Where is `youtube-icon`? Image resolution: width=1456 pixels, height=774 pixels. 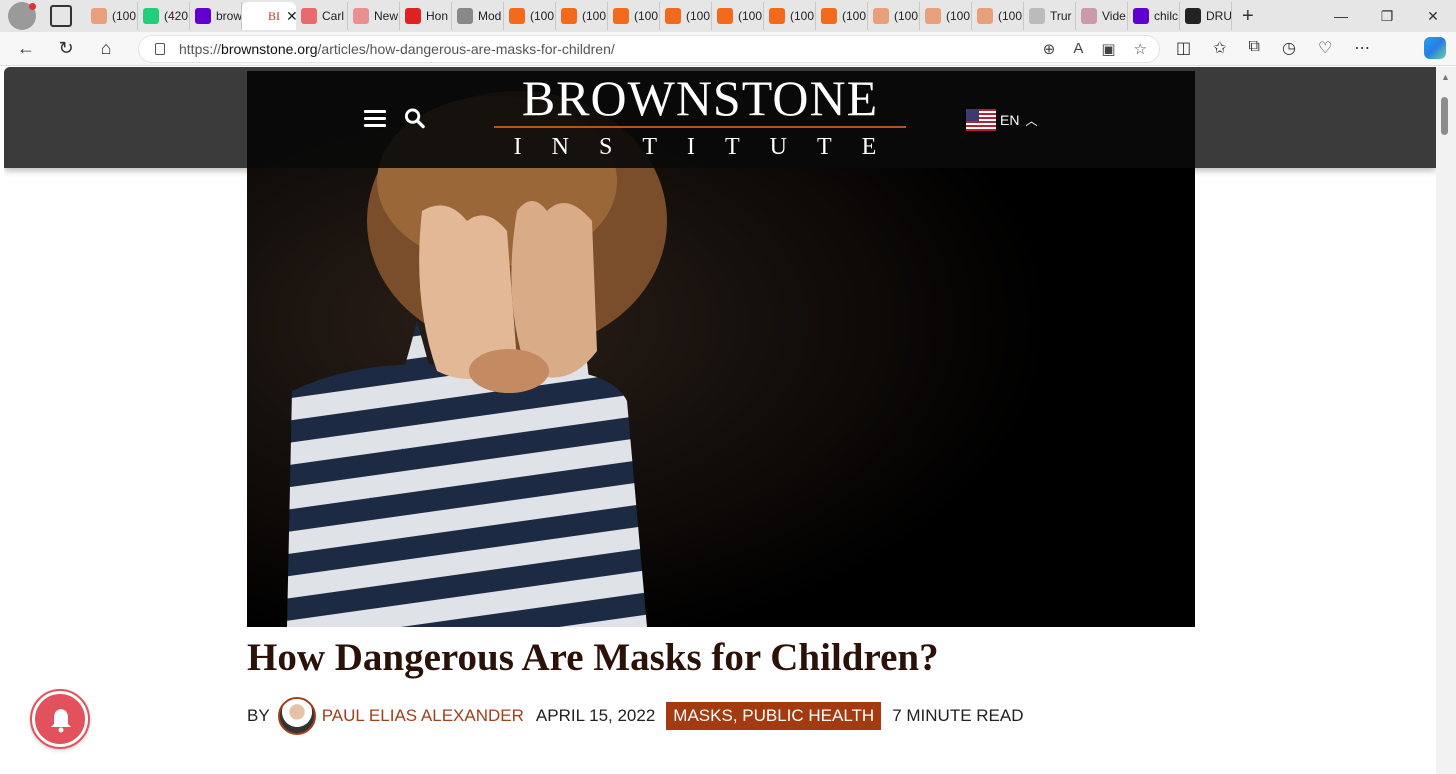
youtube-icon is located at coordinates (309, 16).